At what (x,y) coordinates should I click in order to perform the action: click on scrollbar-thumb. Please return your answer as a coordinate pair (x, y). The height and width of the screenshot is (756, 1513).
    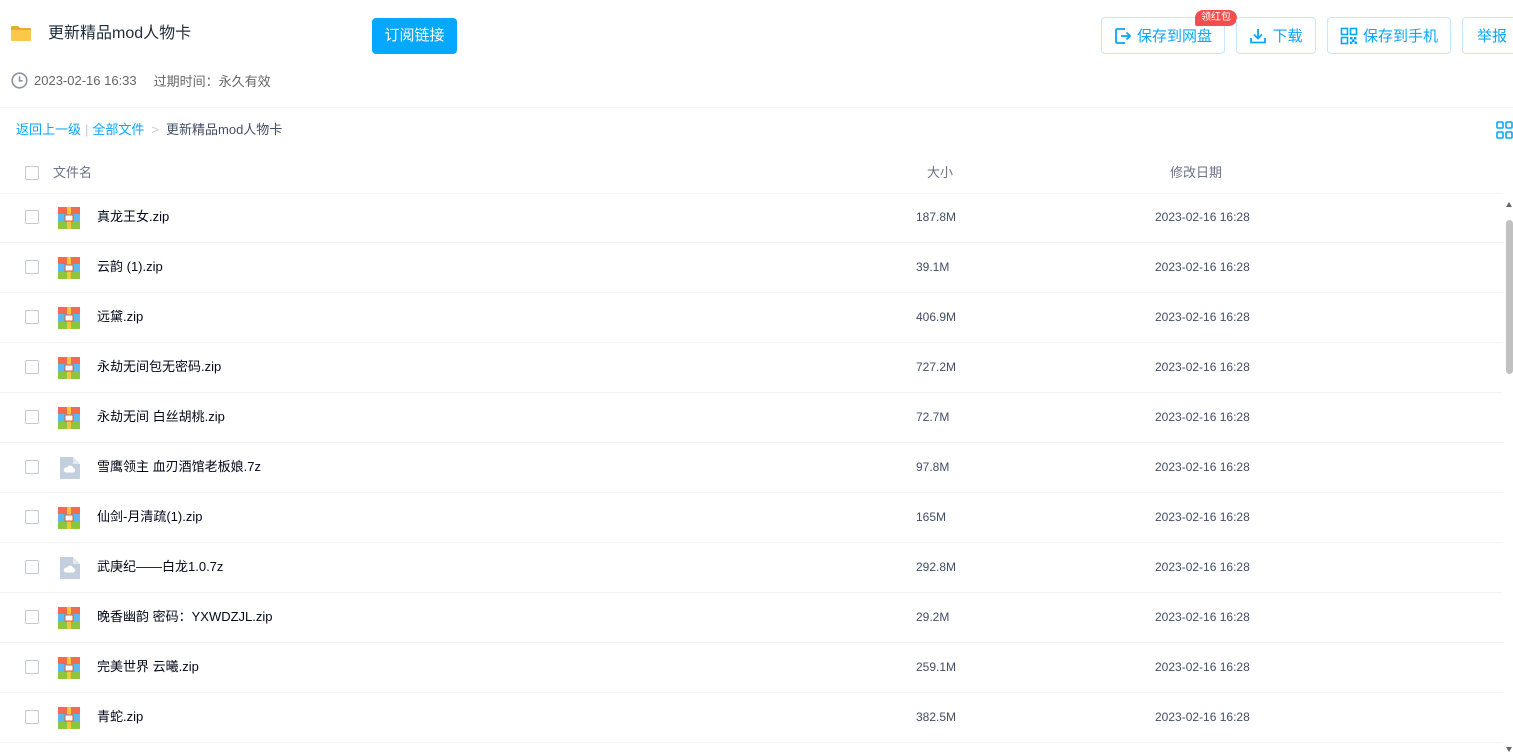
    Looking at the image, I should click on (1509, 297).